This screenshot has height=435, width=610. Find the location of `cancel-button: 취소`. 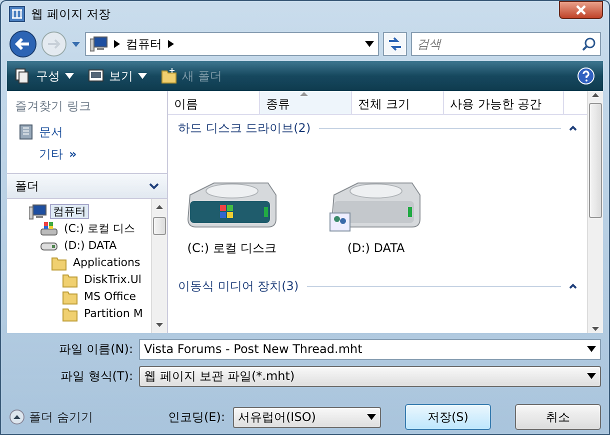

cancel-button: 취소 is located at coordinates (558, 417).